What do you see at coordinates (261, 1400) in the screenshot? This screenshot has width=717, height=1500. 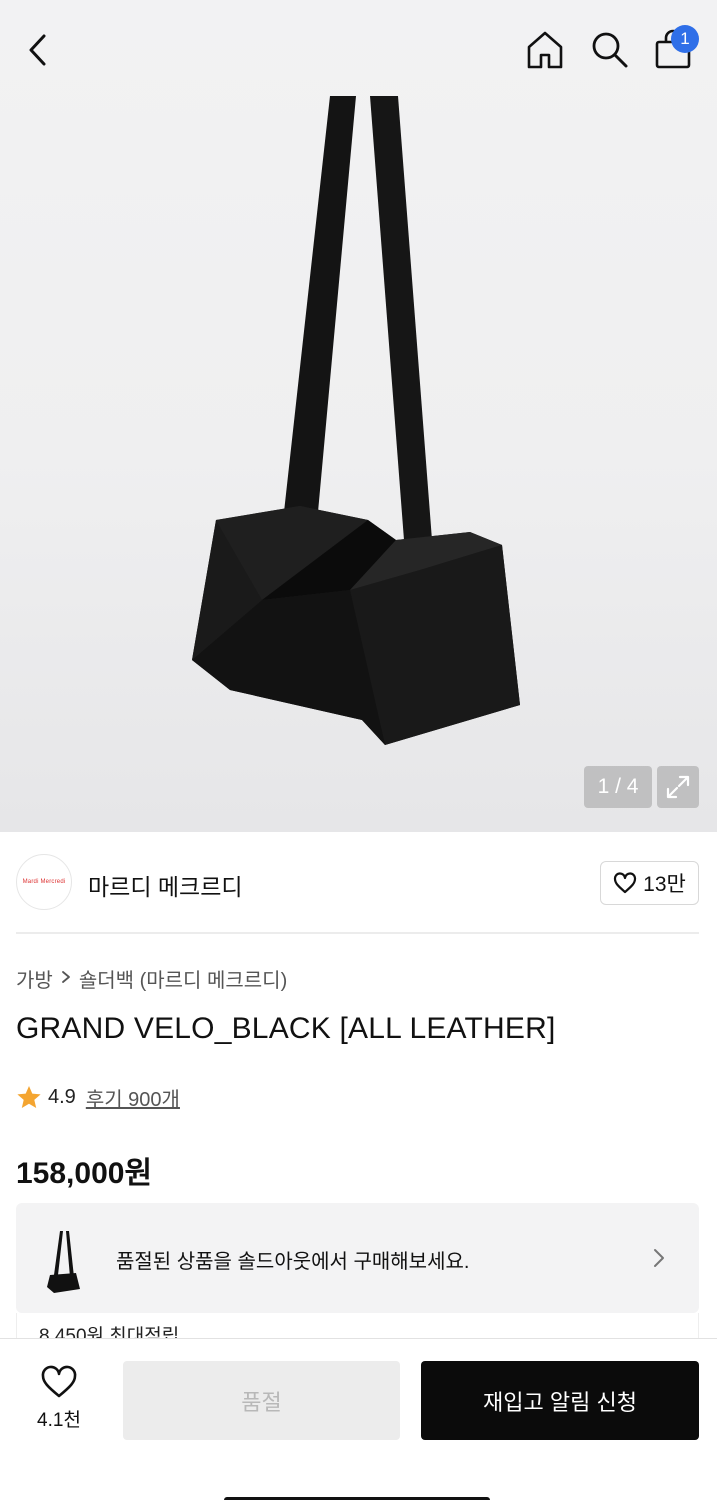 I see `soldout-button: 품절` at bounding box center [261, 1400].